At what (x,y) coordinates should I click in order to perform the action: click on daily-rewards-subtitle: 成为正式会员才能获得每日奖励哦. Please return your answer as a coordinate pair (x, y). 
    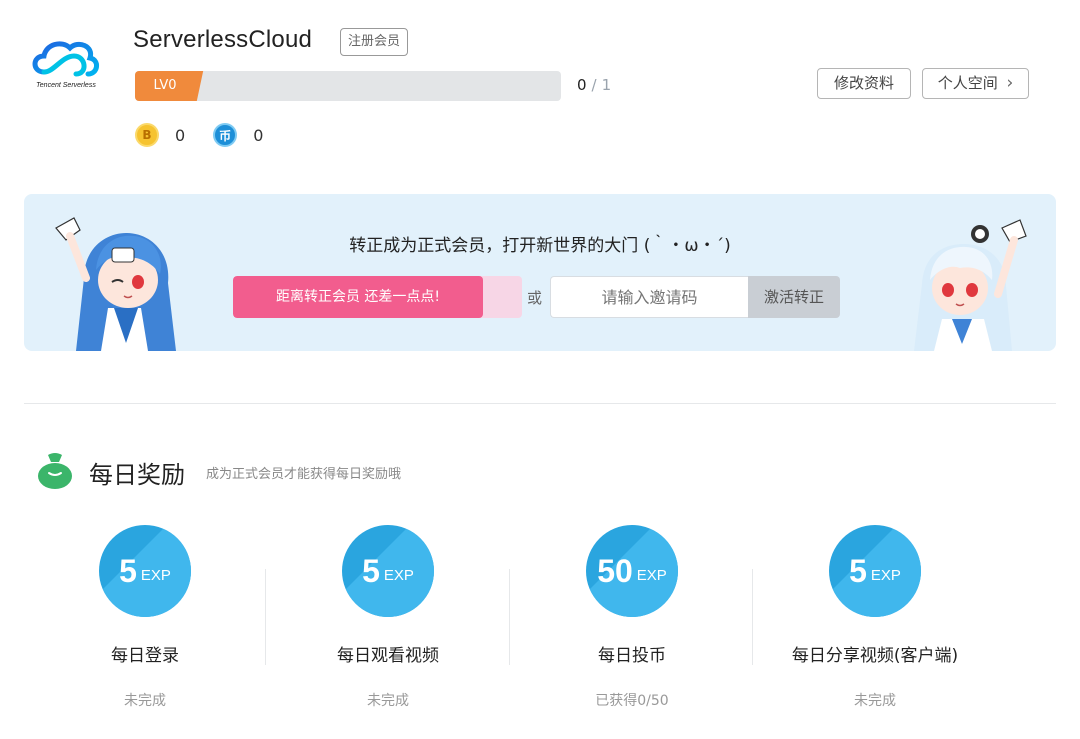
    Looking at the image, I should click on (304, 474).